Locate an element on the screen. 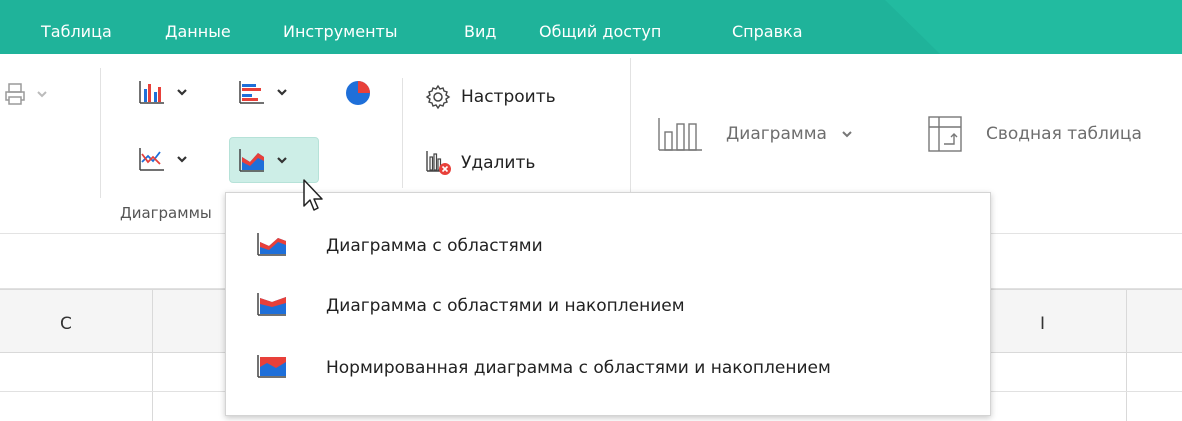 This screenshot has height=421, width=1182. column-header-c: C is located at coordinates (66, 324).